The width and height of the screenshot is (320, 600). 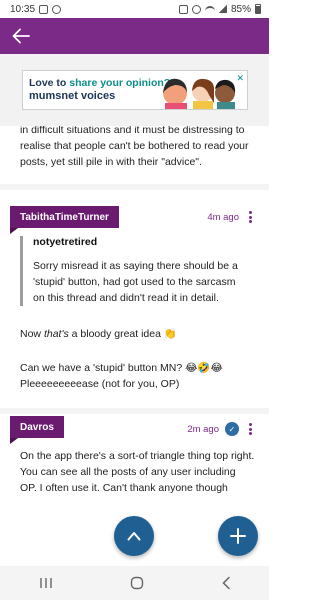 I want to click on quote-author: notyetretired, so click(x=65, y=242).